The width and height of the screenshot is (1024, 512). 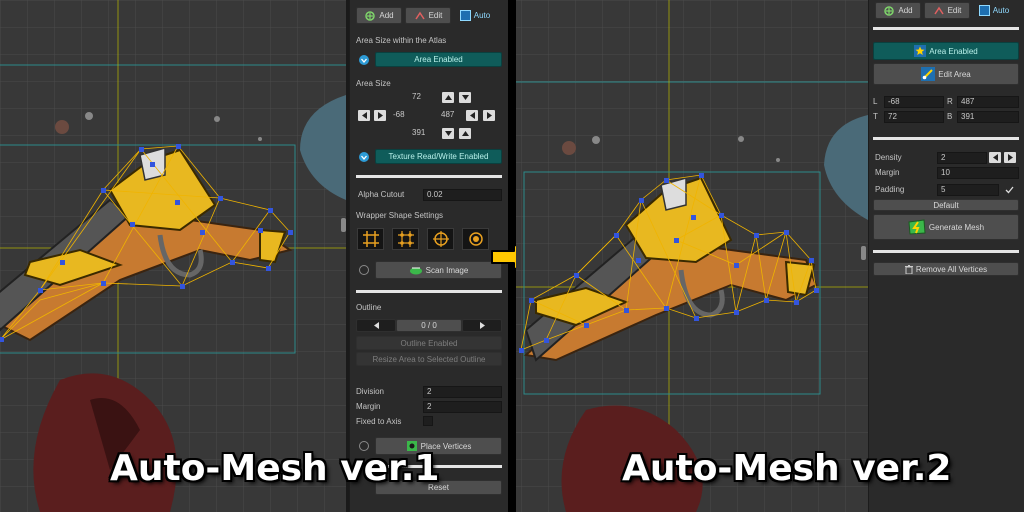 What do you see at coordinates (1009, 190) in the screenshot?
I see `padding-check-icon` at bounding box center [1009, 190].